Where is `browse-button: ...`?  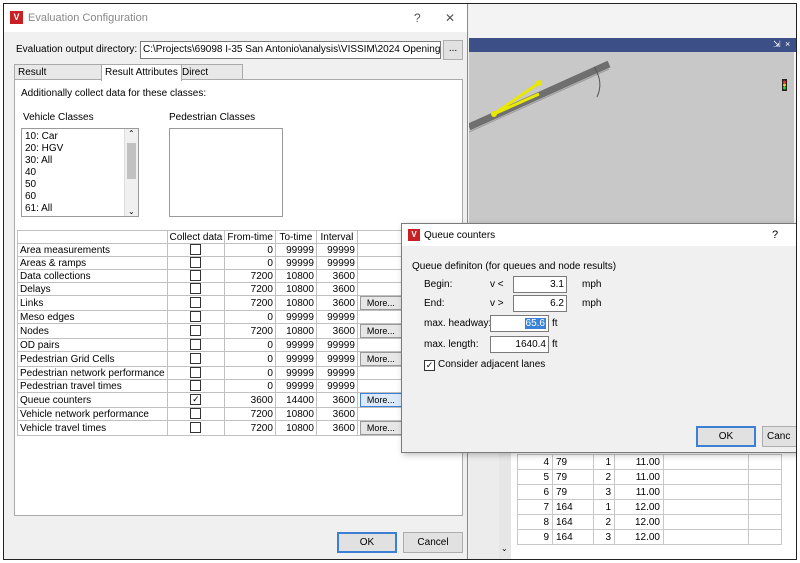
browse-button: ... is located at coordinates (453, 50).